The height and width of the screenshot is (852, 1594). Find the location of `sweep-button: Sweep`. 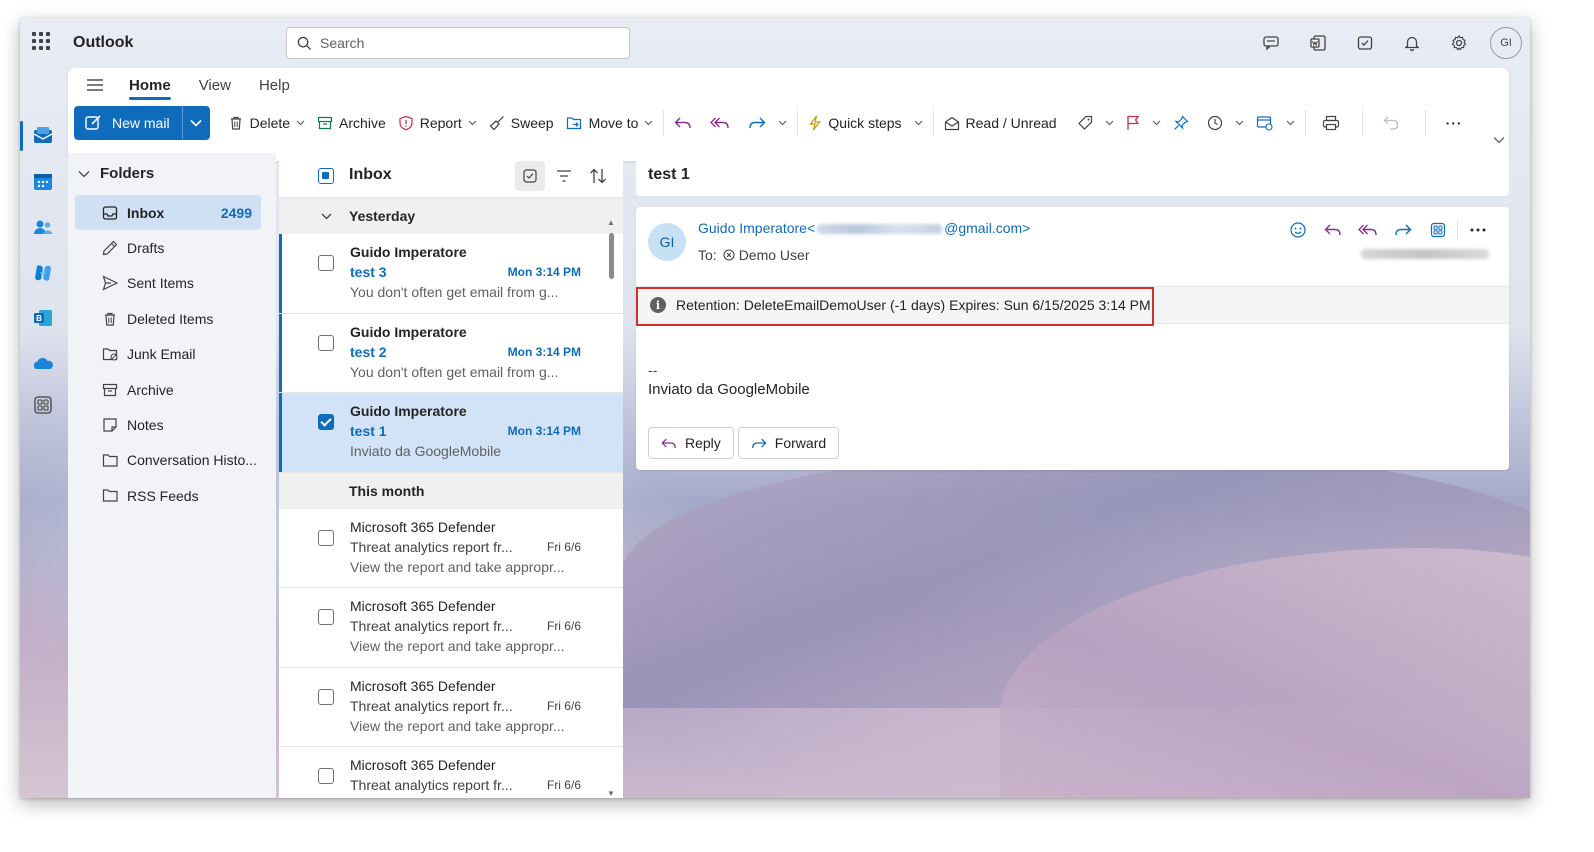

sweep-button: Sweep is located at coordinates (521, 123).